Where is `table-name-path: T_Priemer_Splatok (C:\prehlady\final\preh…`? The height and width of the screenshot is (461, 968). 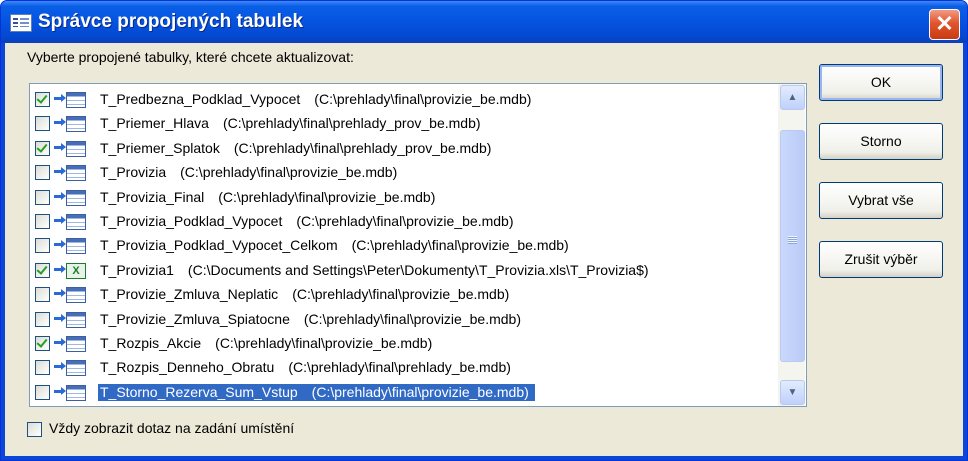 table-name-path: T_Priemer_Splatok (C:\prehlady\final\preh… is located at coordinates (295, 148).